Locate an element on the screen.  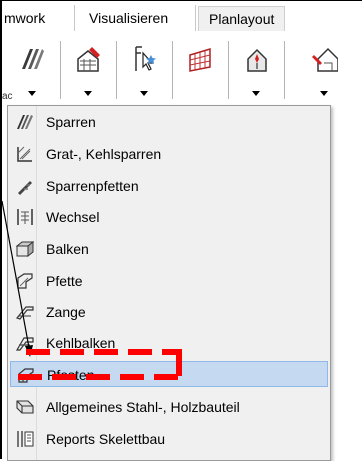
menu-item-label: Sparrenpfetten is located at coordinates (92, 186).